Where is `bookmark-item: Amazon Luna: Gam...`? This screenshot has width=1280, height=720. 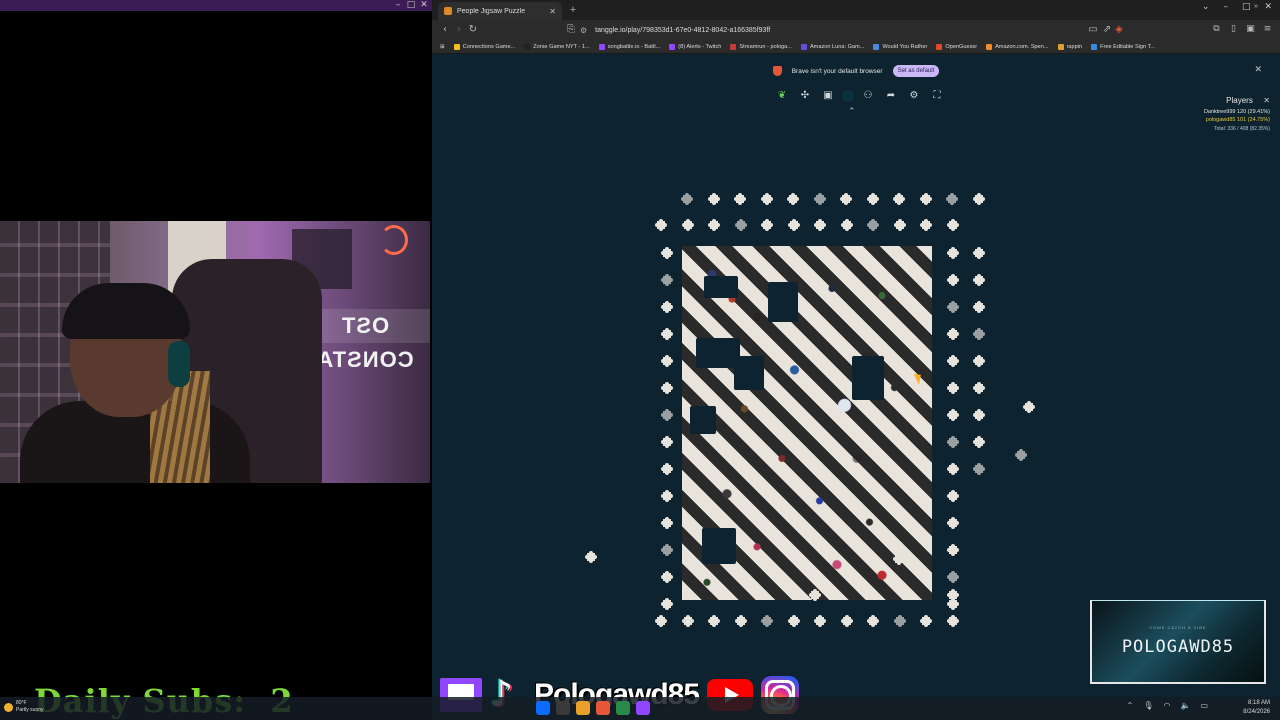
bookmark-item: Amazon Luna: Gam... is located at coordinates (832, 46).